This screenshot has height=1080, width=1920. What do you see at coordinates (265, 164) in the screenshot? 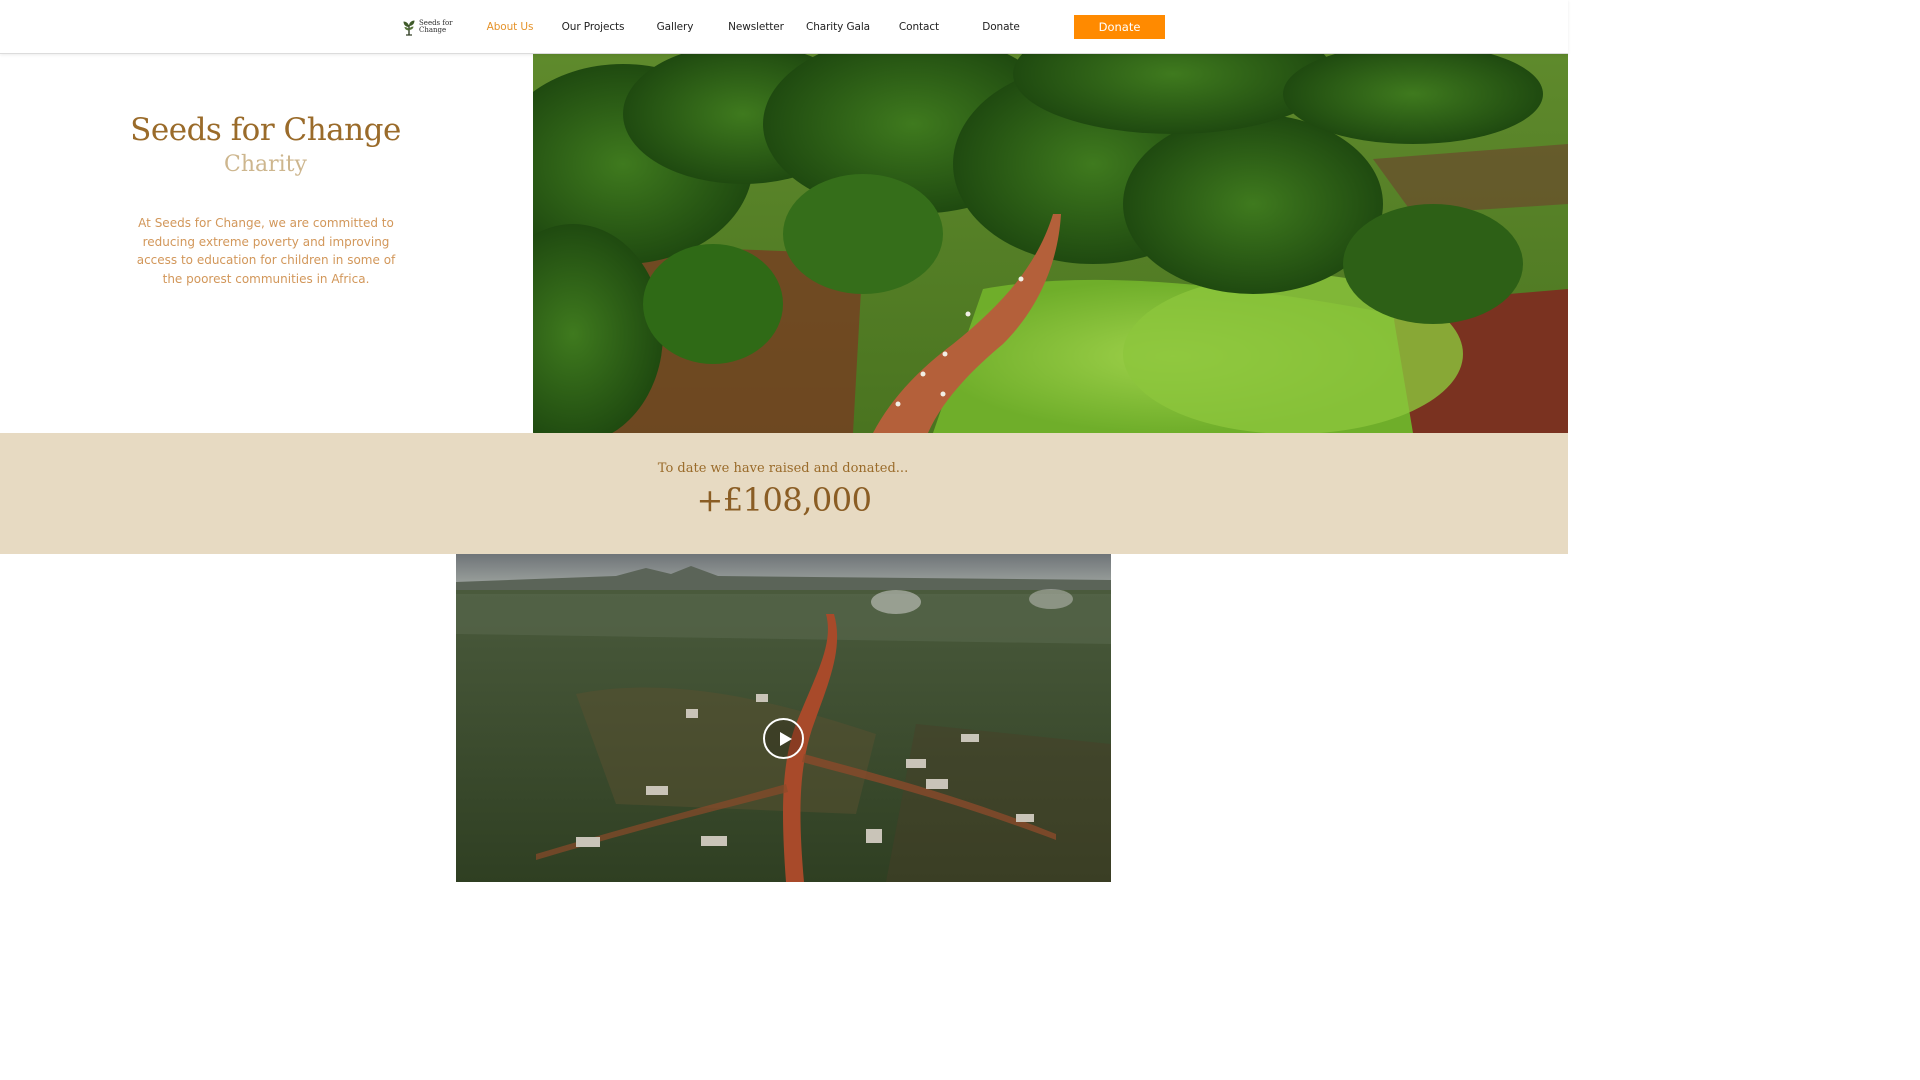
I see `hero-subtitle: Charity` at bounding box center [265, 164].